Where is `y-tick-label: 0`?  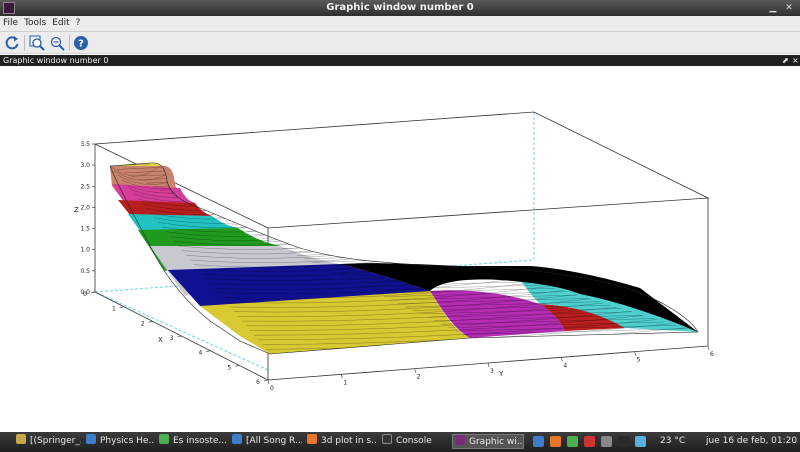 y-tick-label: 0 is located at coordinates (272, 388).